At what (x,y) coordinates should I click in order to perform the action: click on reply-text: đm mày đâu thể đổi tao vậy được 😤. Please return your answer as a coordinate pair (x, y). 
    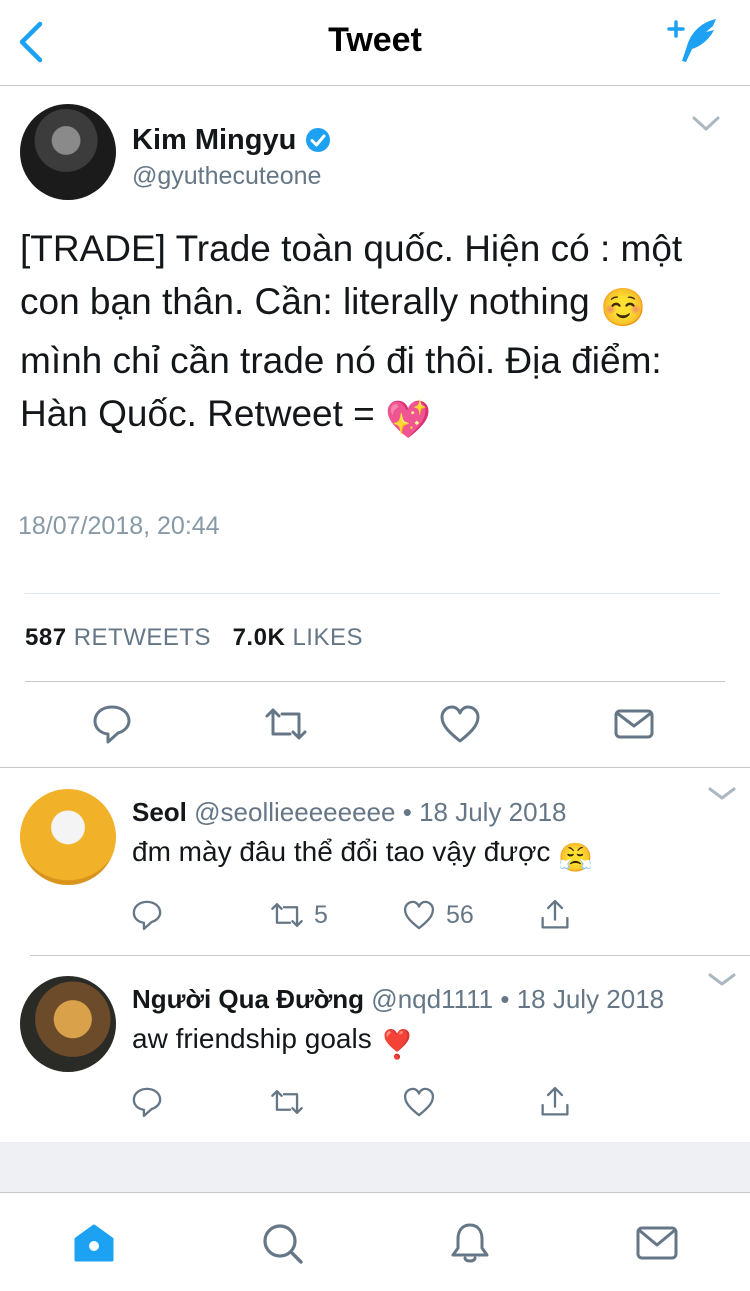
    Looking at the image, I should click on (362, 855).